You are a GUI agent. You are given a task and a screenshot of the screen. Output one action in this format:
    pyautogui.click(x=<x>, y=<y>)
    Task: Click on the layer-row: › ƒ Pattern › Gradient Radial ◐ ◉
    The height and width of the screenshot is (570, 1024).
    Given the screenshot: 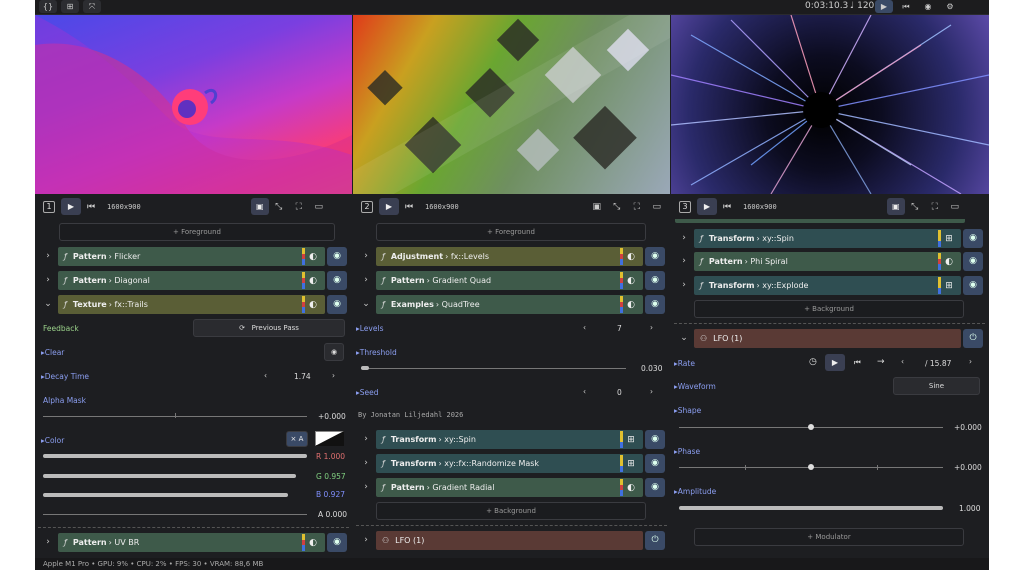 What is the action you would take?
    pyautogui.click(x=511, y=487)
    